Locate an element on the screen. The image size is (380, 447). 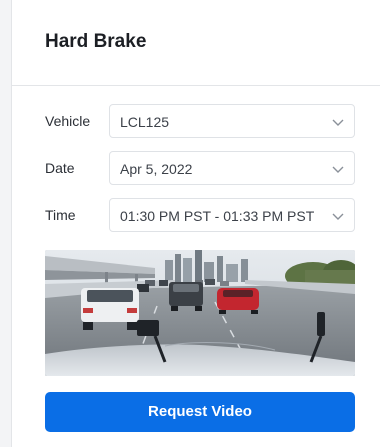
time-label: Time is located at coordinates (60, 215).